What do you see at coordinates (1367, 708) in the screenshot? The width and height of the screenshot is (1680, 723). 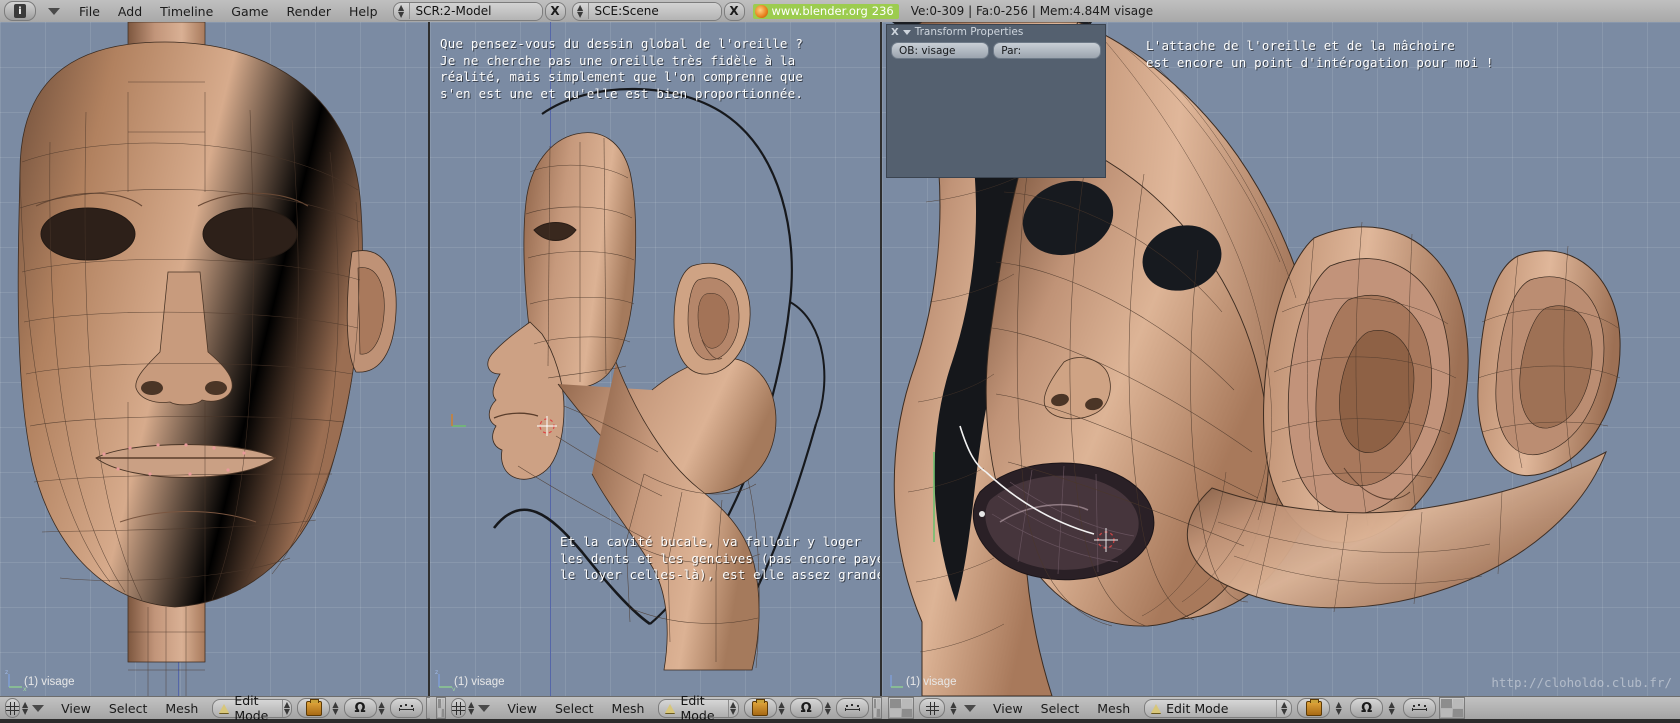 I see `magnet-icon-persp: Ω` at bounding box center [1367, 708].